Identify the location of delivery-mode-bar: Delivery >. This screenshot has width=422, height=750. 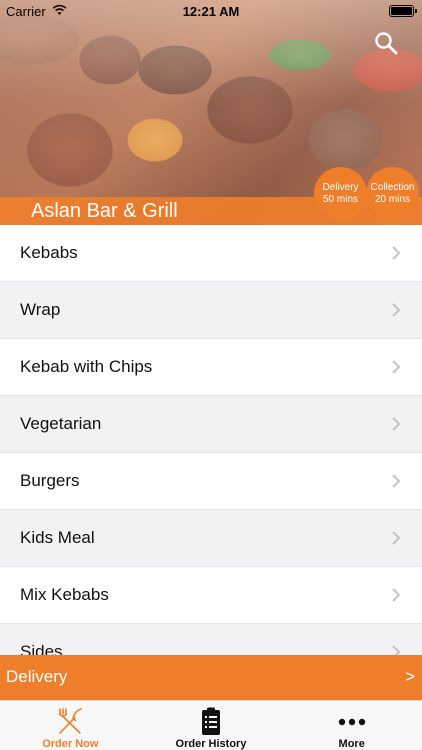
(211, 677).